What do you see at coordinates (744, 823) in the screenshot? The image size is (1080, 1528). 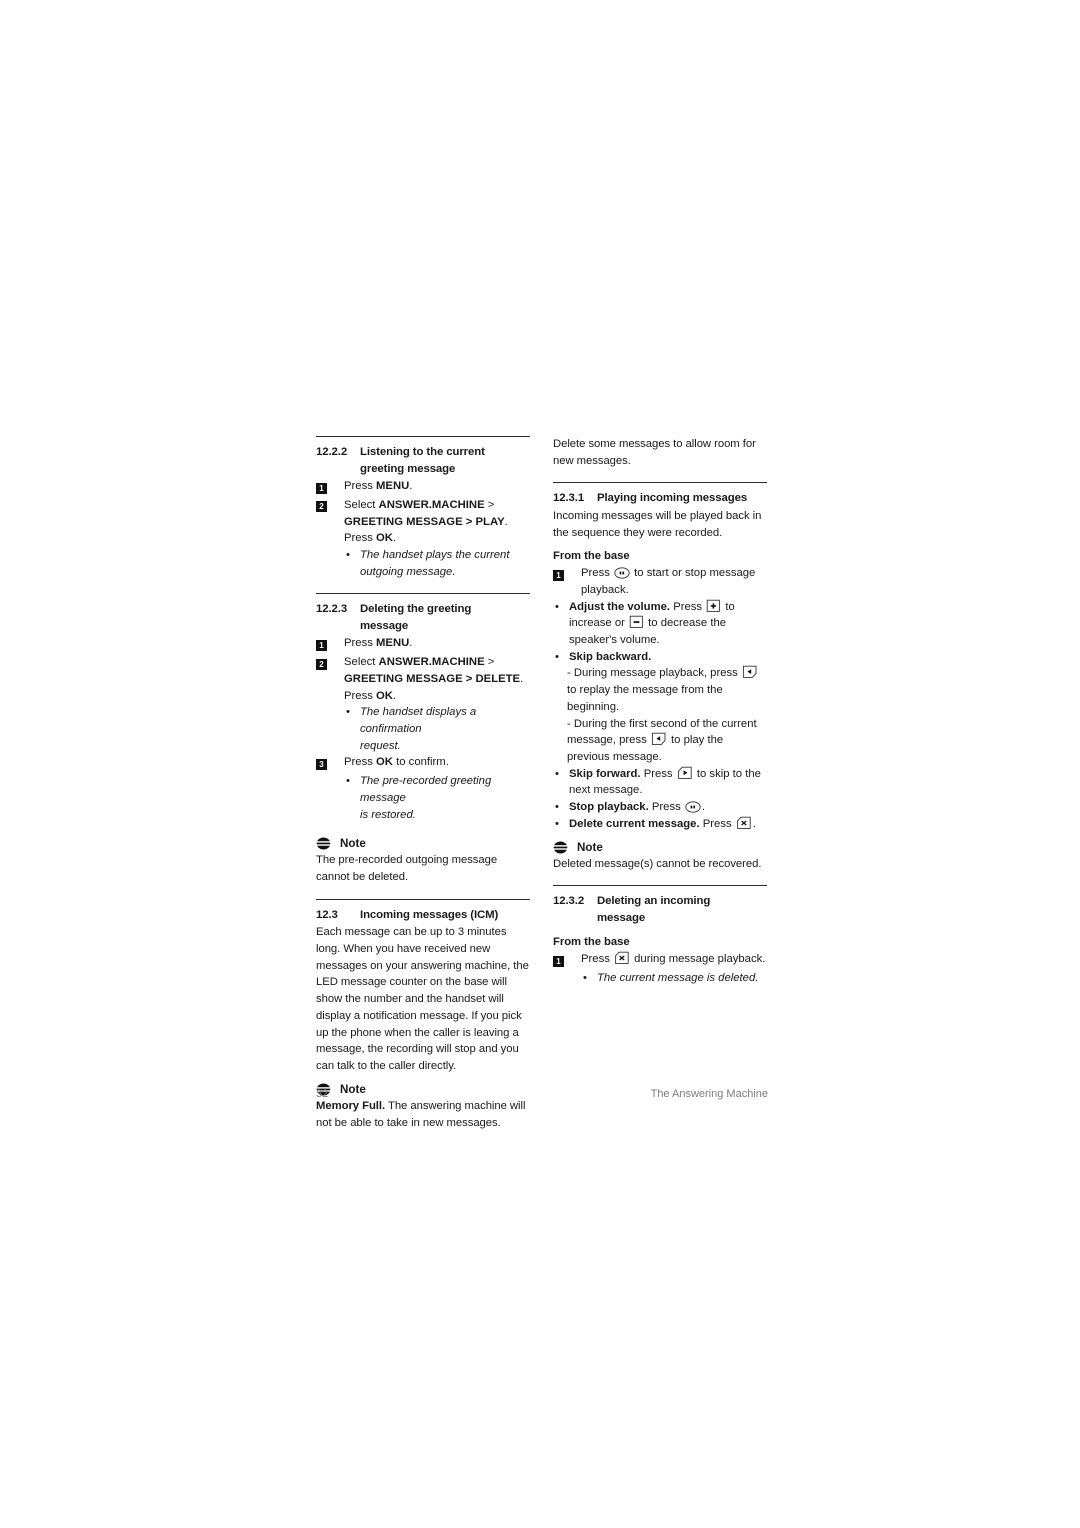 I see `delete-key-icon` at bounding box center [744, 823].